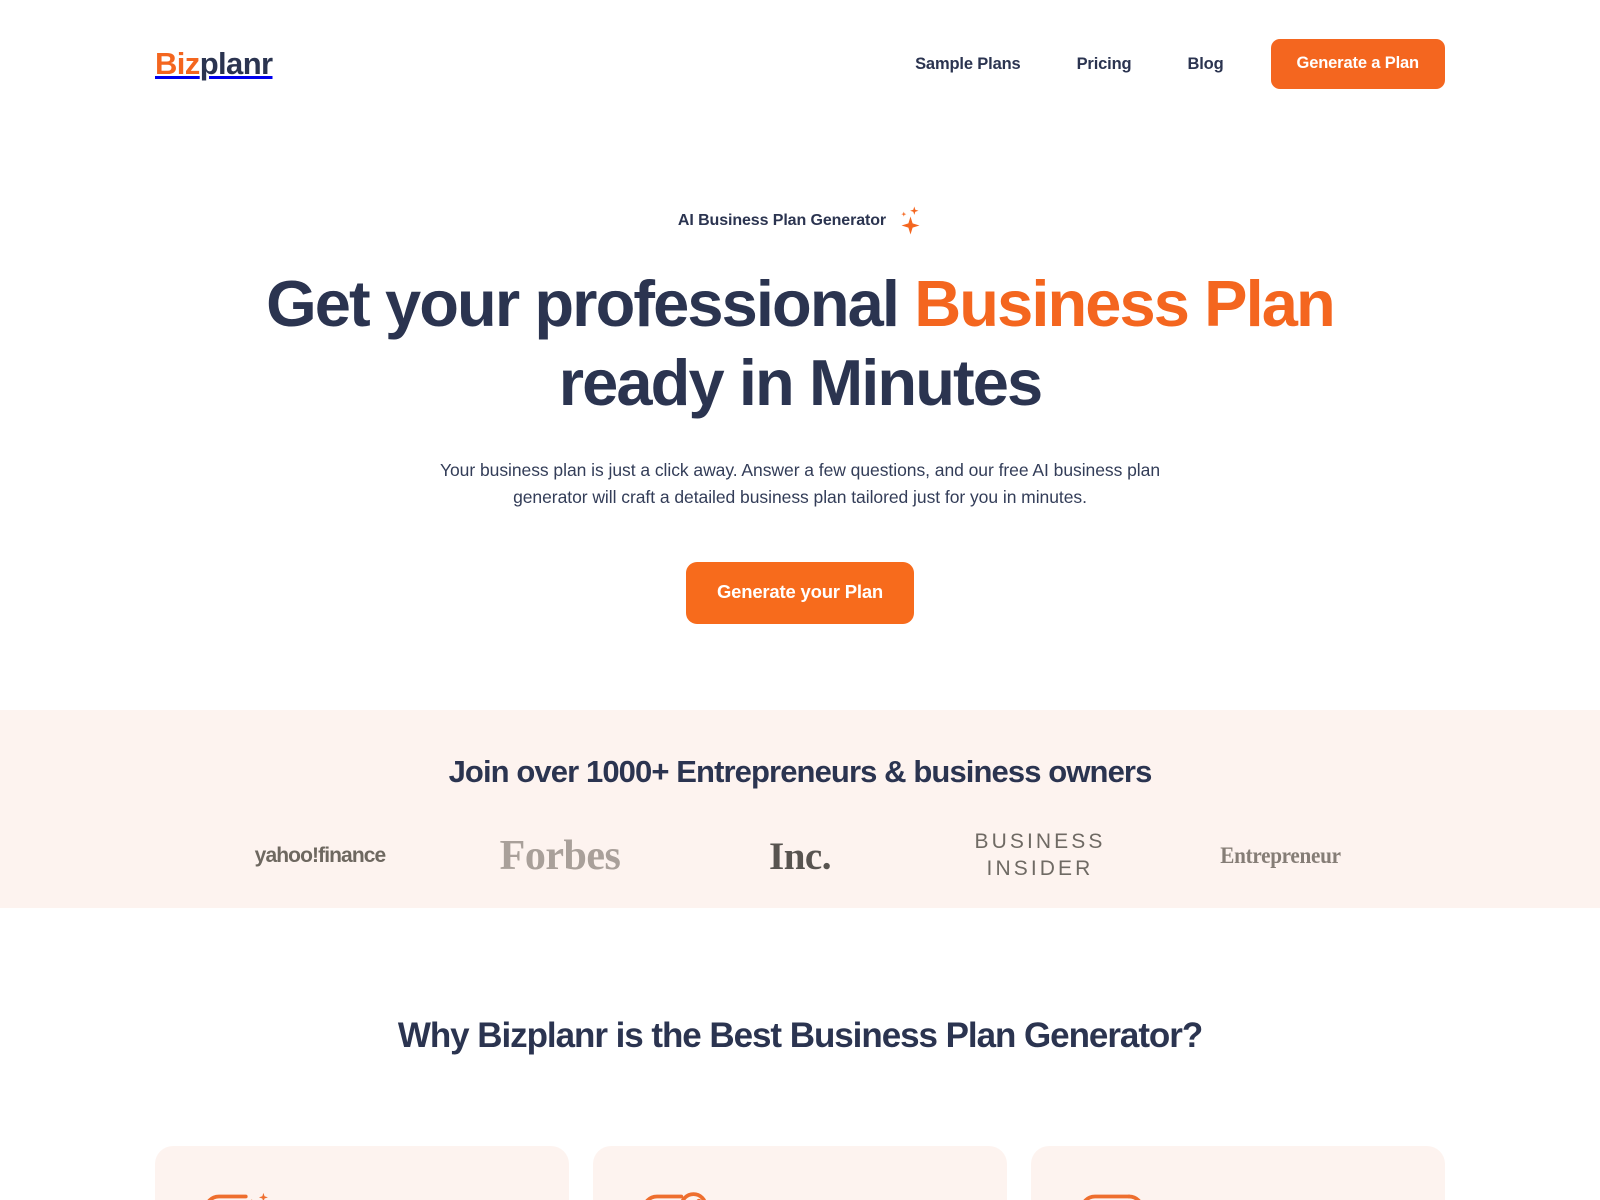 This screenshot has width=1600, height=1200. I want to click on nav-item-pricing: Pricing, so click(1104, 64).